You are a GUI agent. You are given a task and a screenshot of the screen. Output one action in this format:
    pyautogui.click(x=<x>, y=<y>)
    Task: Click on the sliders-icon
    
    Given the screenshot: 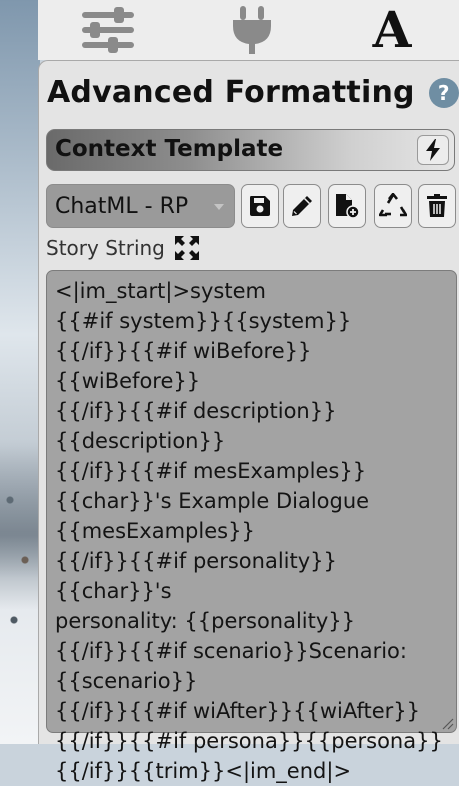 What is the action you would take?
    pyautogui.click(x=108, y=30)
    